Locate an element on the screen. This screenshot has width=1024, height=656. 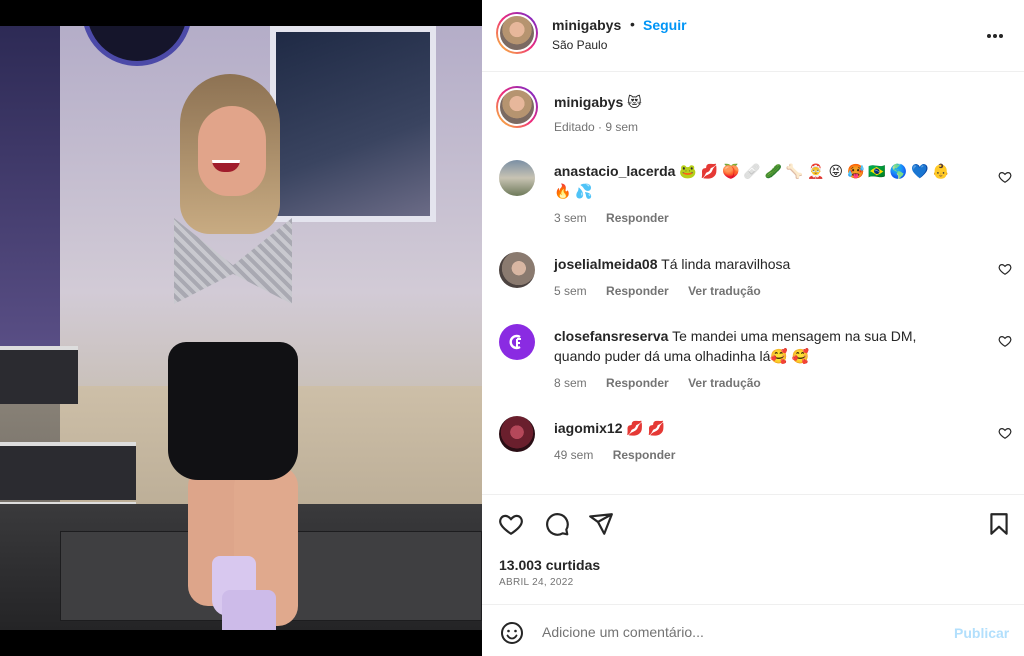
more-icon is located at coordinates (995, 33).